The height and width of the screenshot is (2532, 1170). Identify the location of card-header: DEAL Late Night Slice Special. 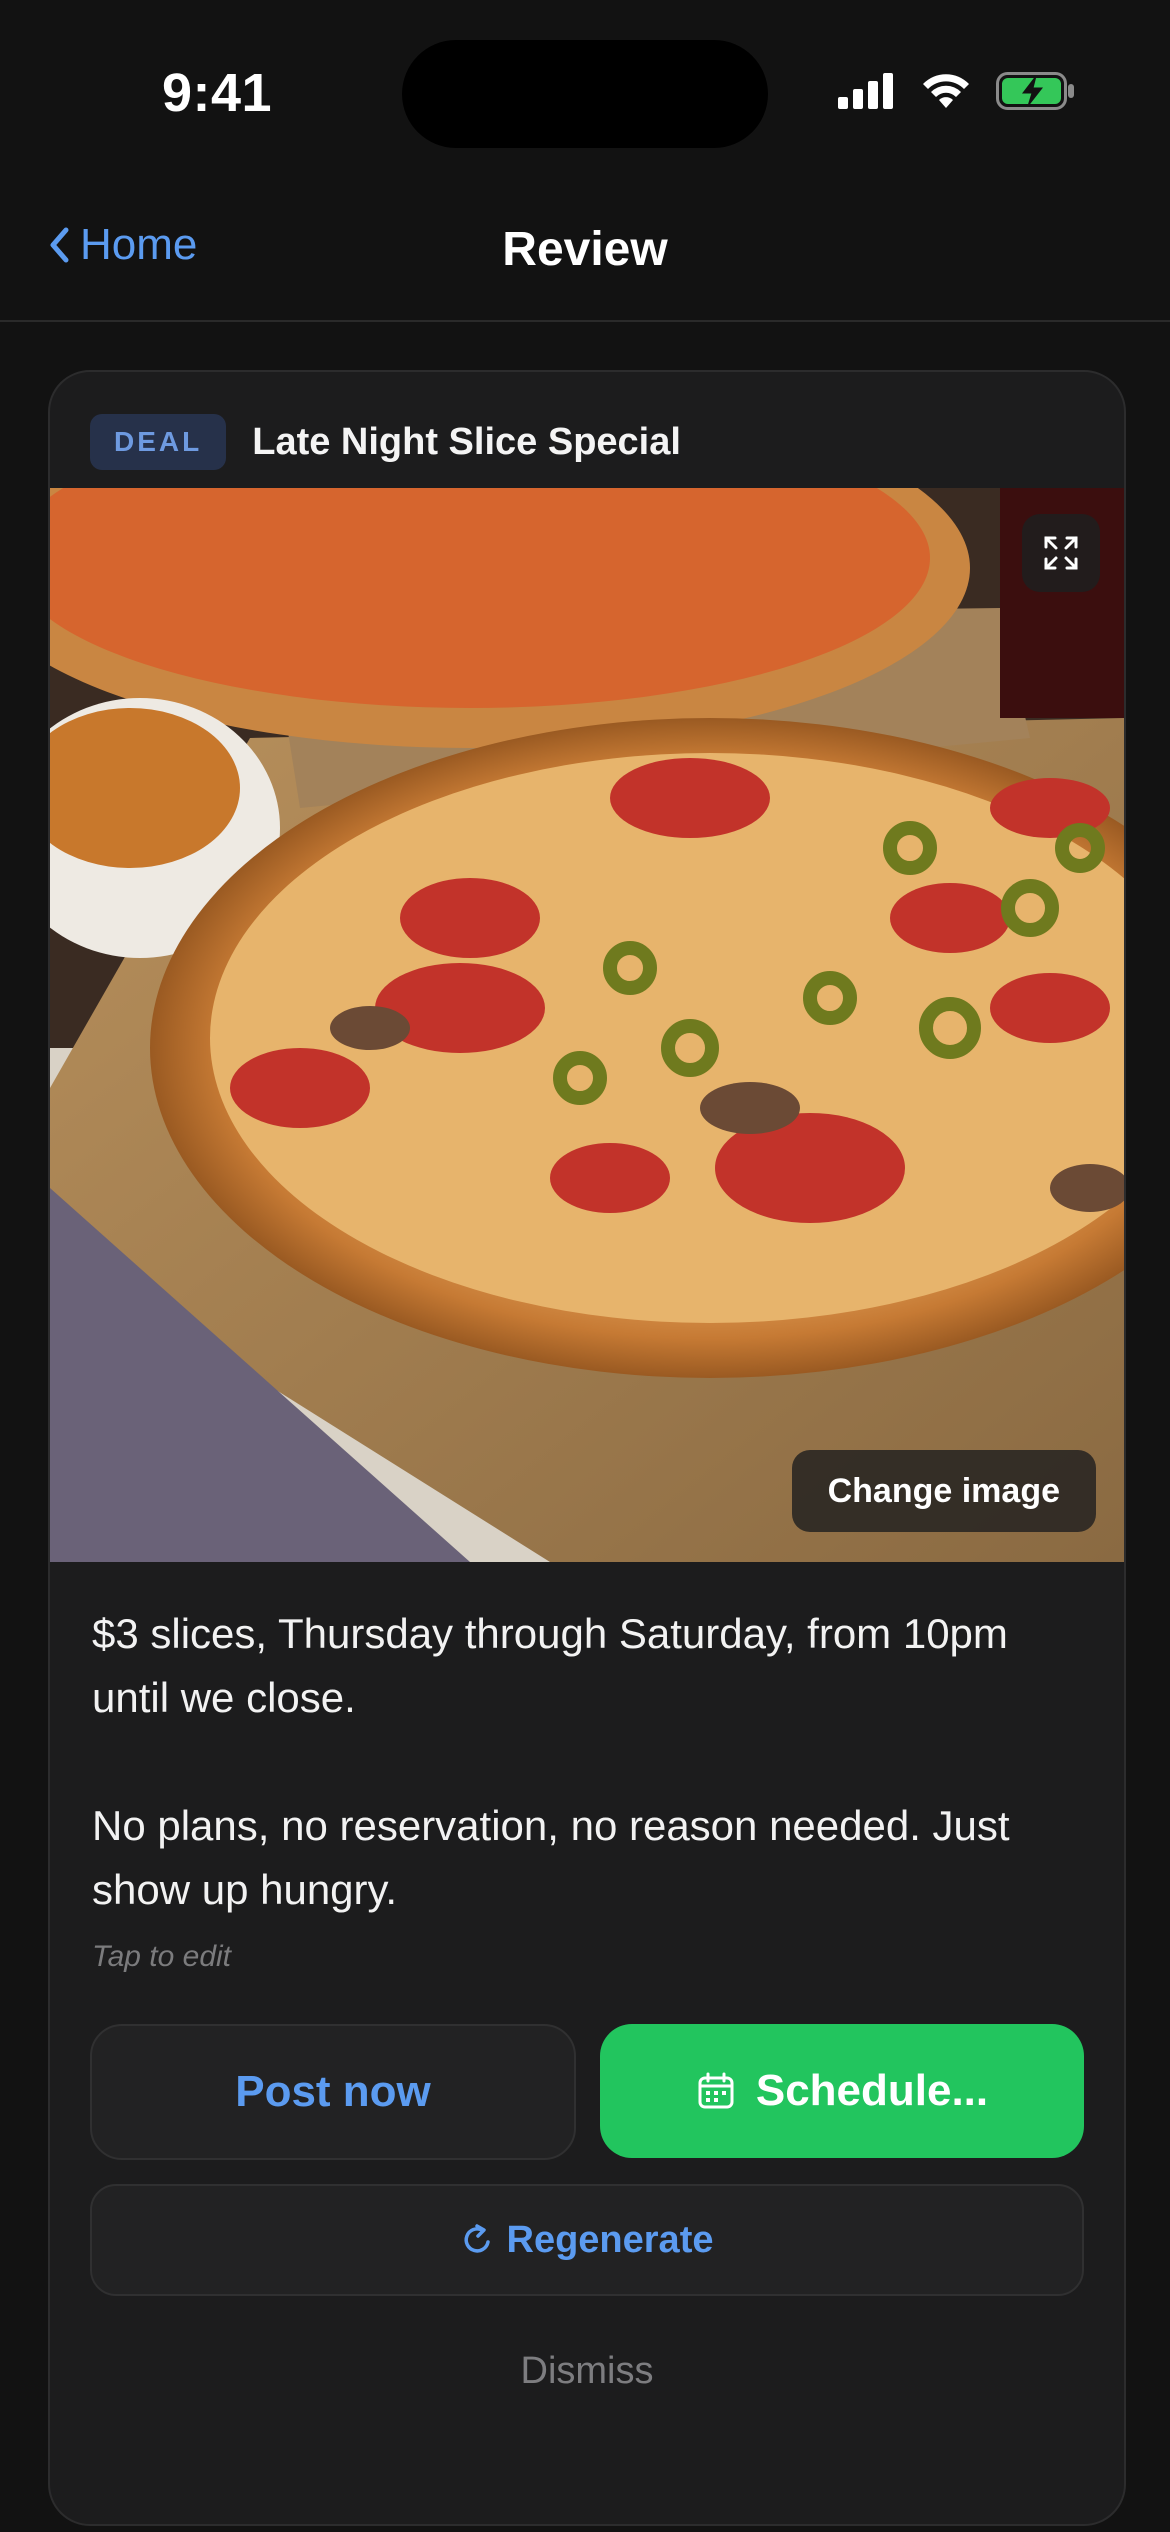
(385, 442).